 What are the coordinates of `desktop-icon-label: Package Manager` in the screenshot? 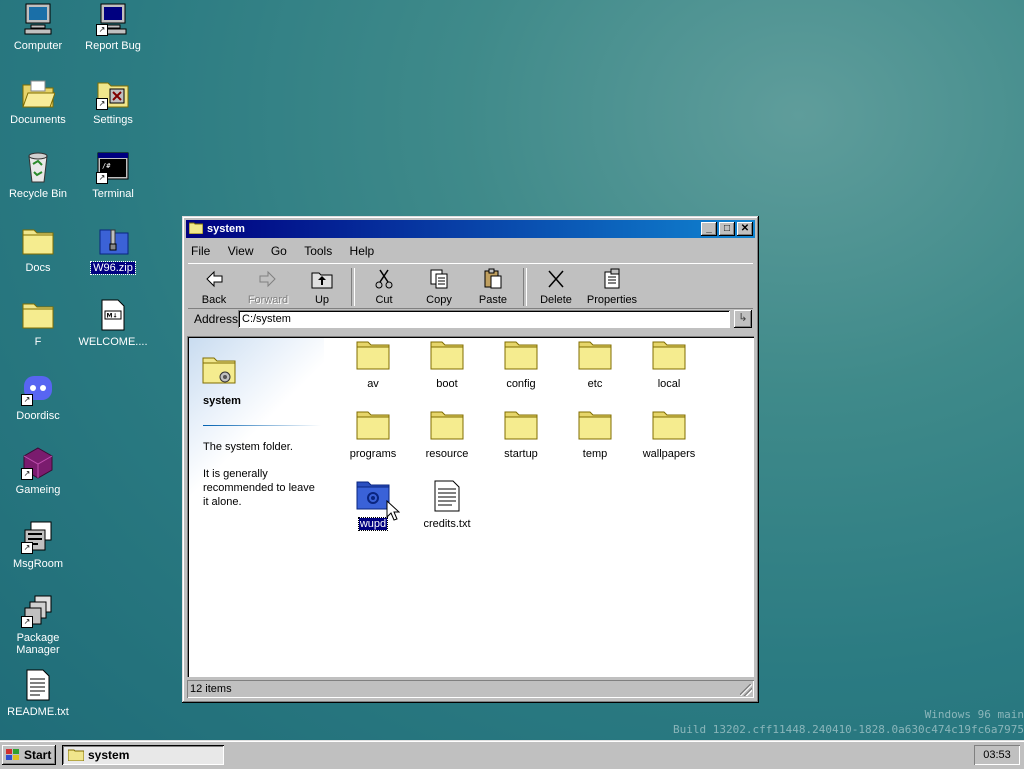 It's located at (38, 644).